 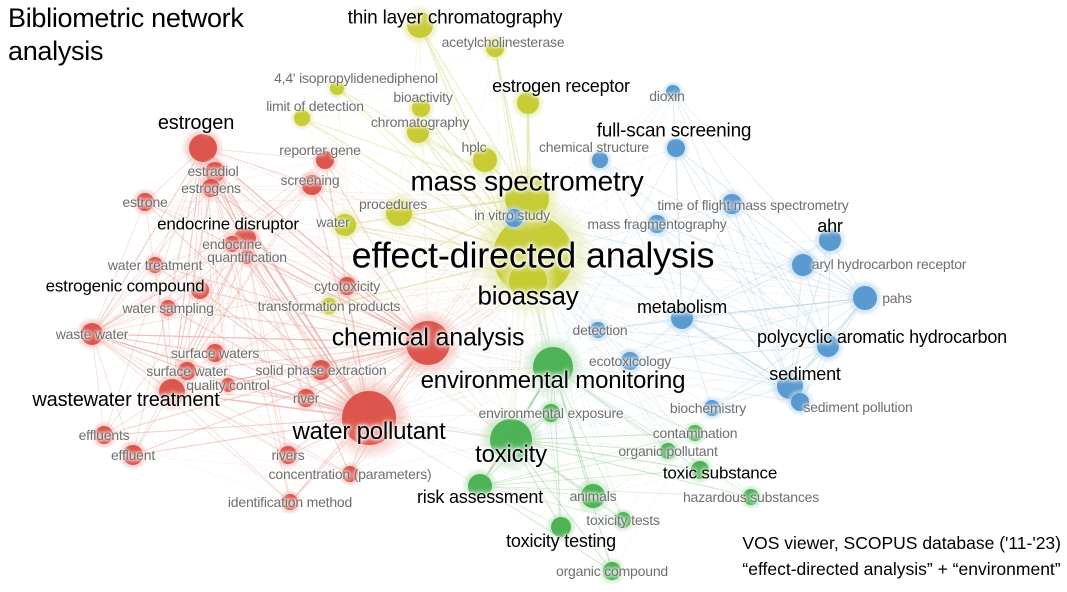 I want to click on node-label: identification method, so click(x=290, y=502).